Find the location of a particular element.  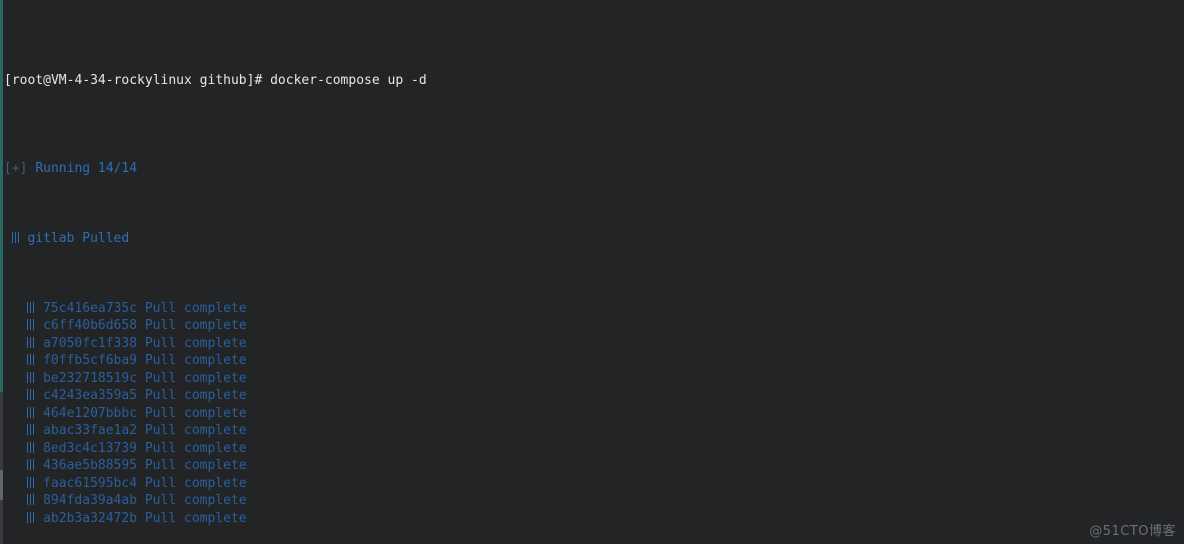

layer-label: faac61595bc4 Pull complete is located at coordinates (145, 483).